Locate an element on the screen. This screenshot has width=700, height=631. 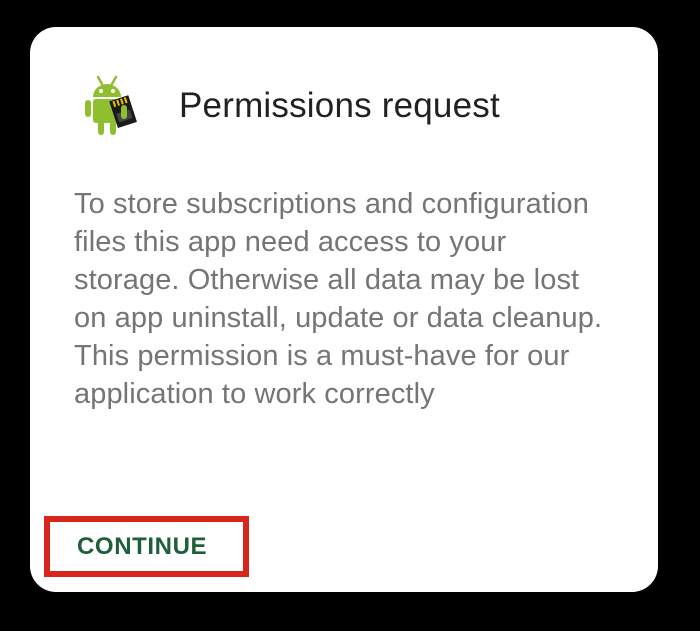
continue-button: CONTINUE is located at coordinates (146, 546).